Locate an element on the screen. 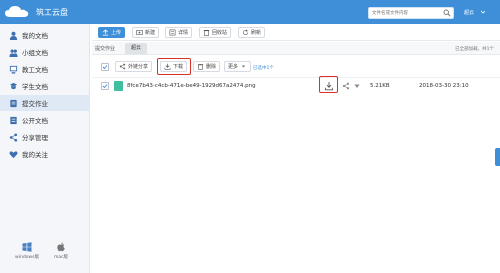 Image resolution: width=500 pixels, height=273 pixels. search-icon is located at coordinates (447, 13).